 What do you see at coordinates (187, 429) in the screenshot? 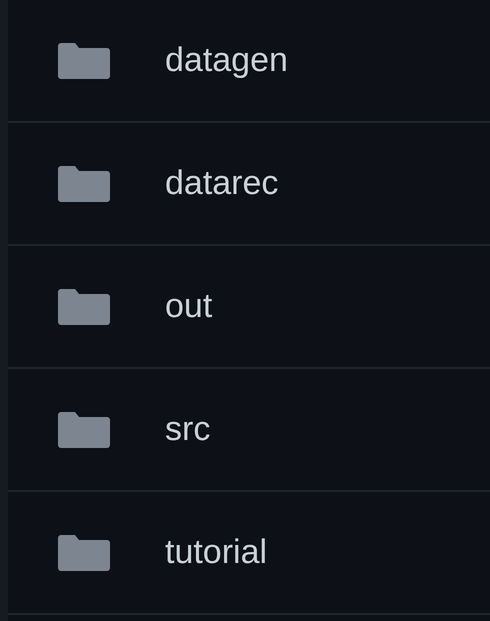
I see `folder-name-link: src` at bounding box center [187, 429].